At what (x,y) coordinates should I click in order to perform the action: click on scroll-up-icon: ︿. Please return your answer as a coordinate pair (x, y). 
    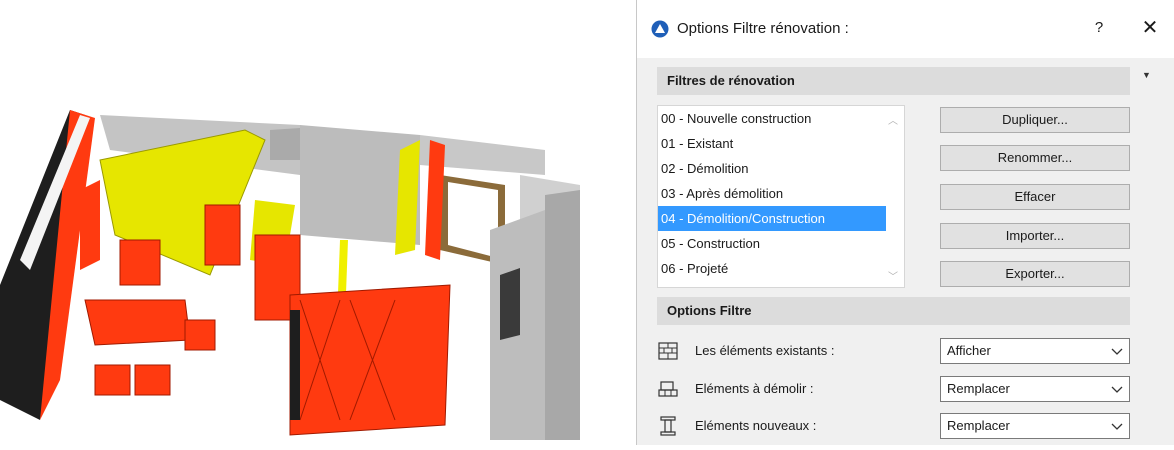
    Looking at the image, I should click on (893, 119).